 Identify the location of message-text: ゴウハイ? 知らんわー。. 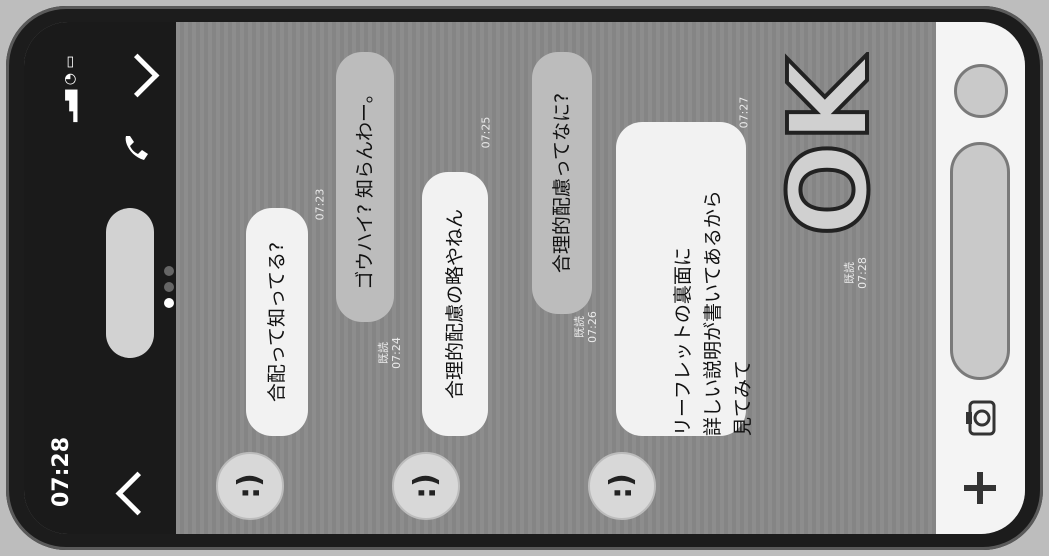
(365, 187).